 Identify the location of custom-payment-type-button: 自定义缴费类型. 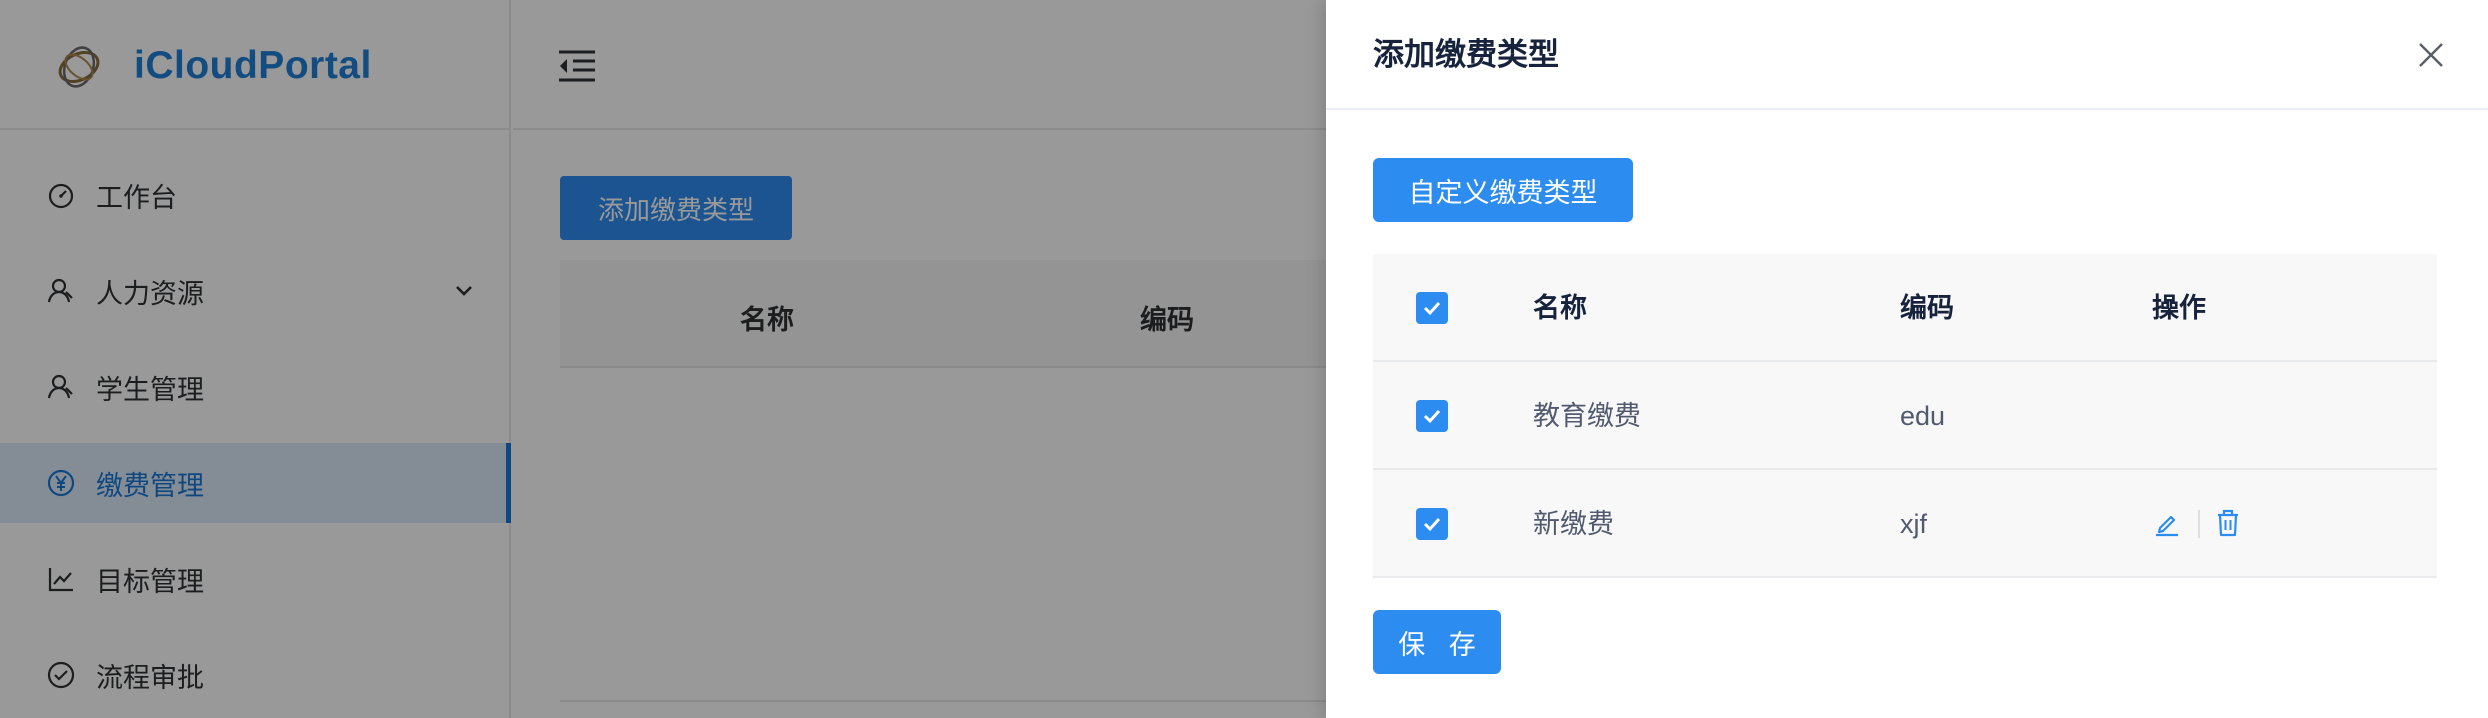
(1503, 190).